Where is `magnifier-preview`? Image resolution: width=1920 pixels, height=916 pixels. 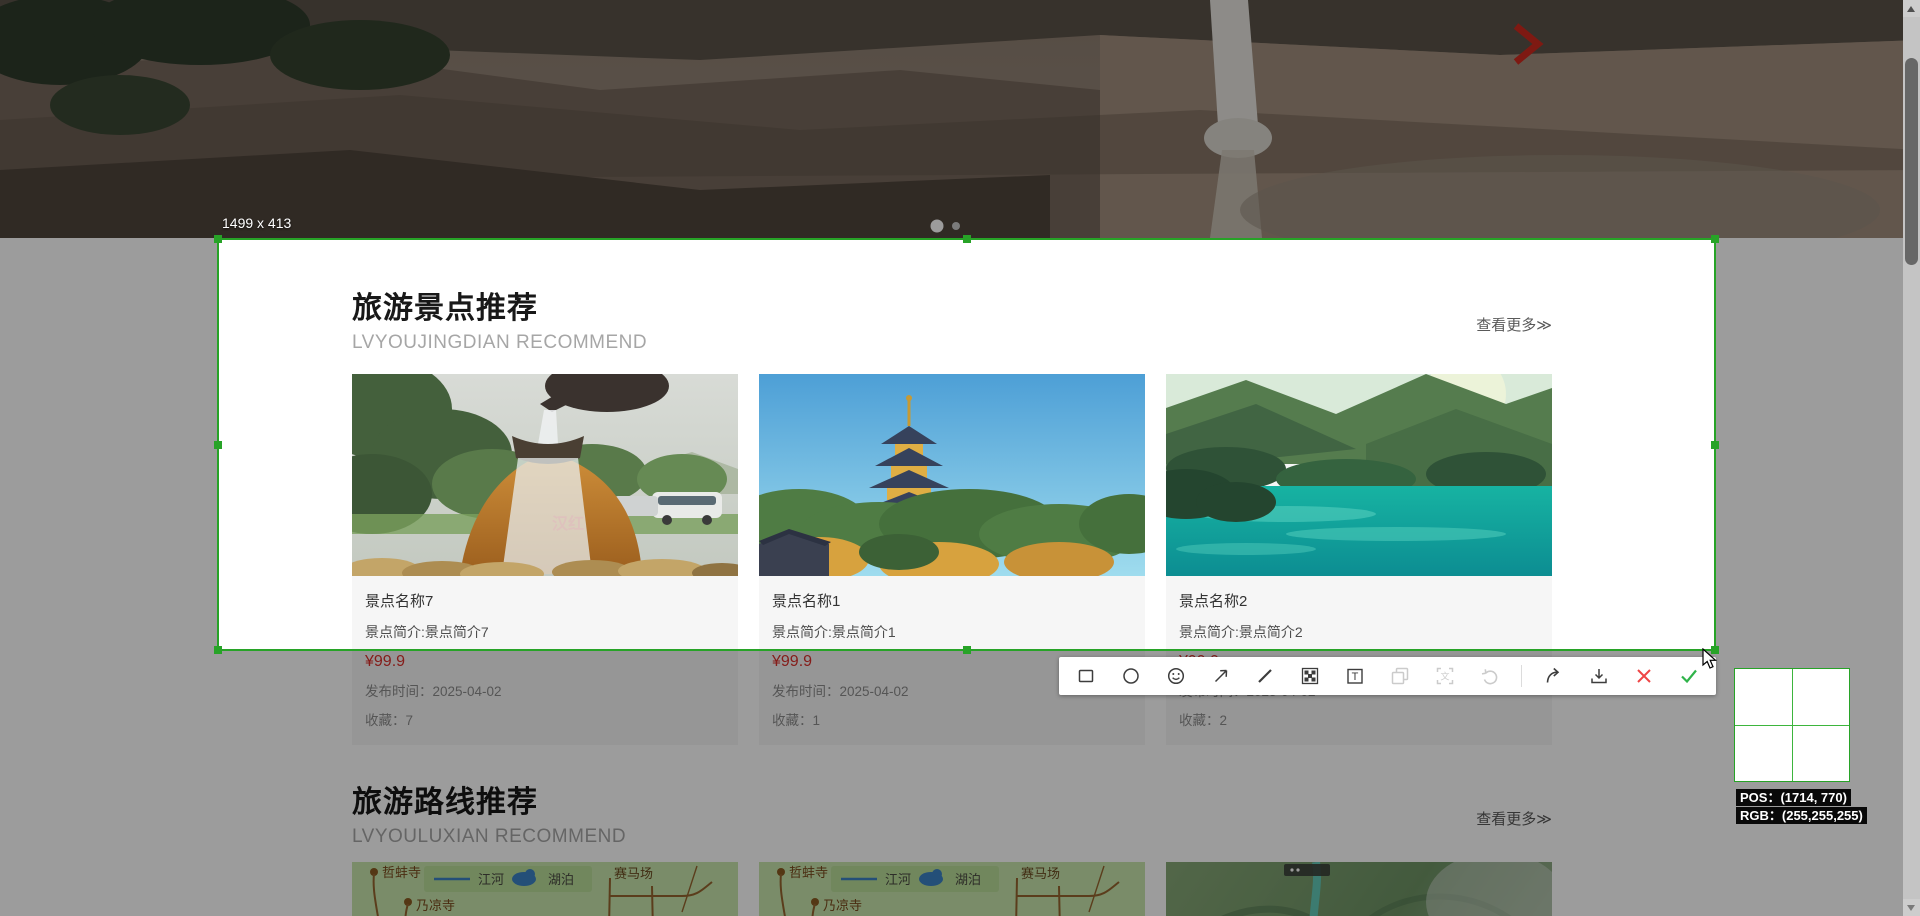 magnifier-preview is located at coordinates (1792, 725).